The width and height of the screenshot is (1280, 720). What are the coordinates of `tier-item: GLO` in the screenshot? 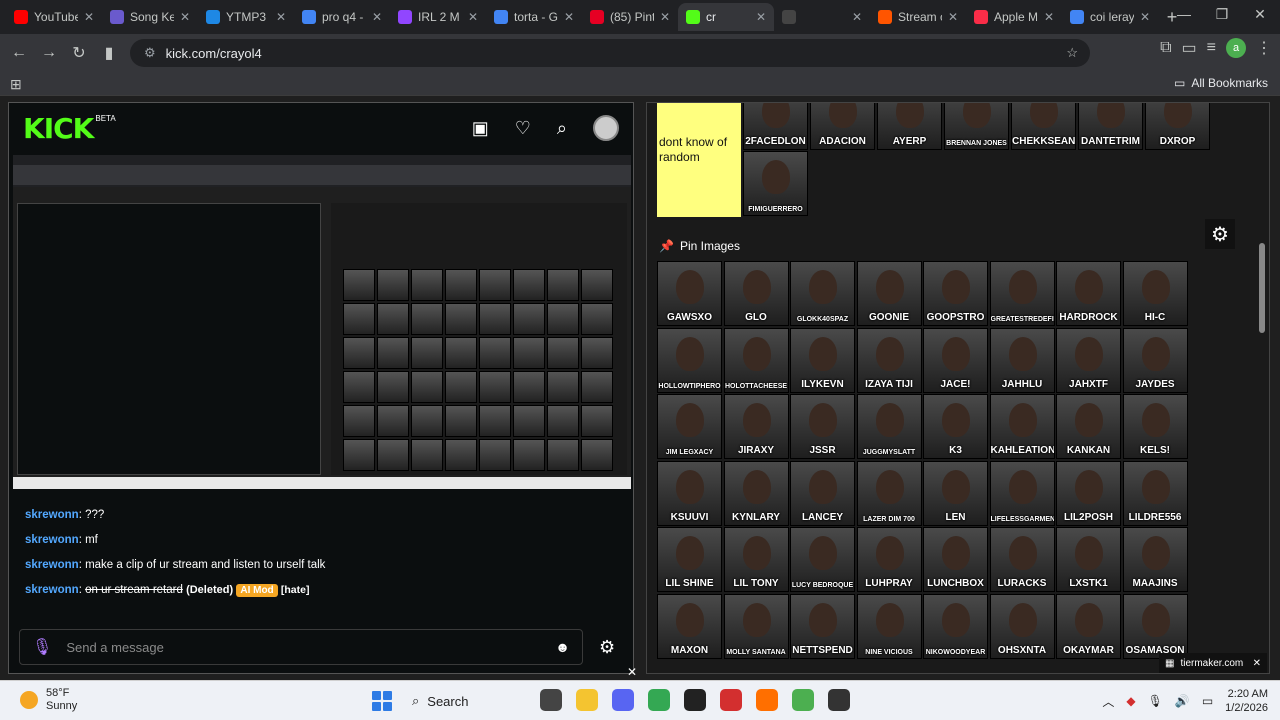 It's located at (756, 293).